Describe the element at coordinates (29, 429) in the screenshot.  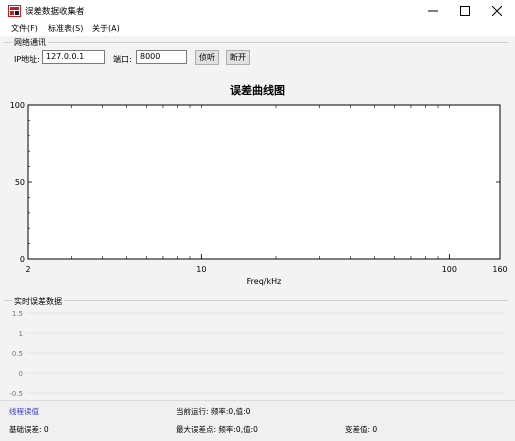
I see `base-error-label: 基础误差: 0` at that location.